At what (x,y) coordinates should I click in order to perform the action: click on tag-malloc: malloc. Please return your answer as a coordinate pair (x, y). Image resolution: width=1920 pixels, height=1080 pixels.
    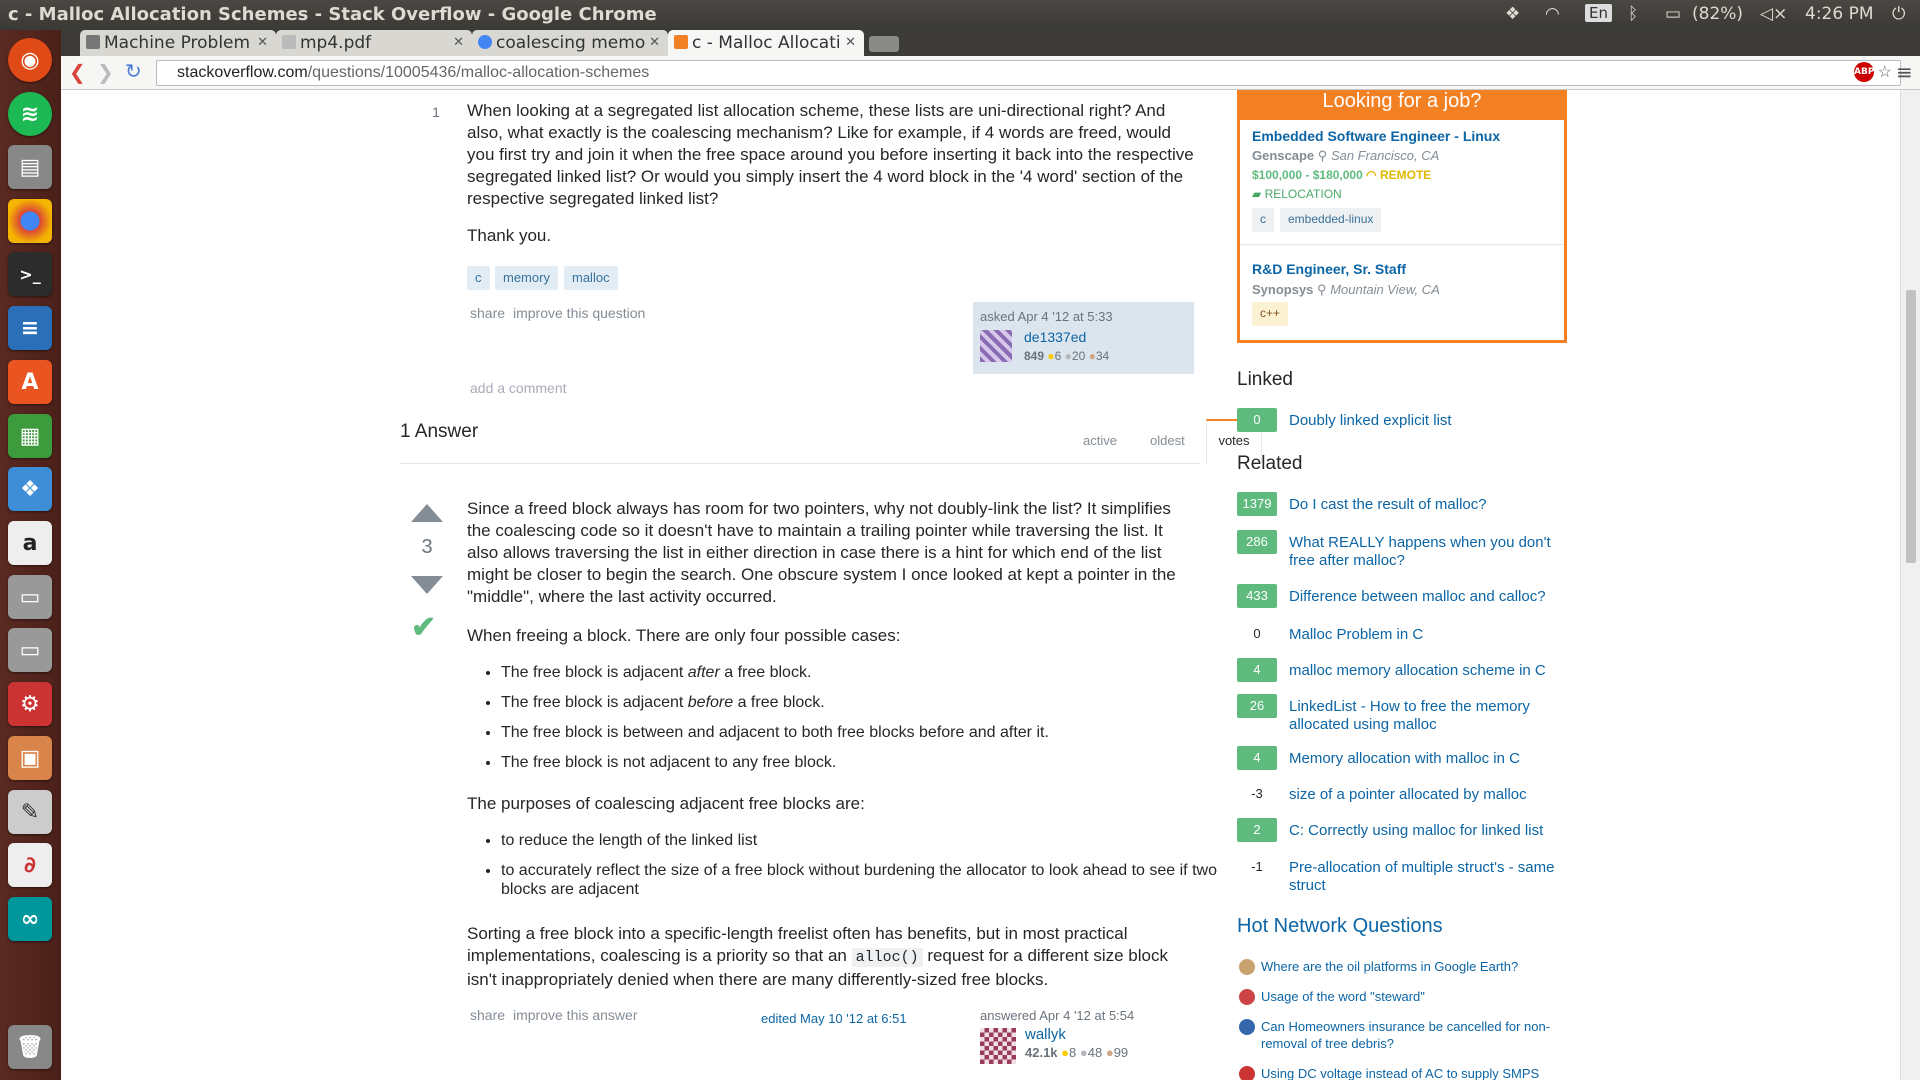
    Looking at the image, I should click on (591, 278).